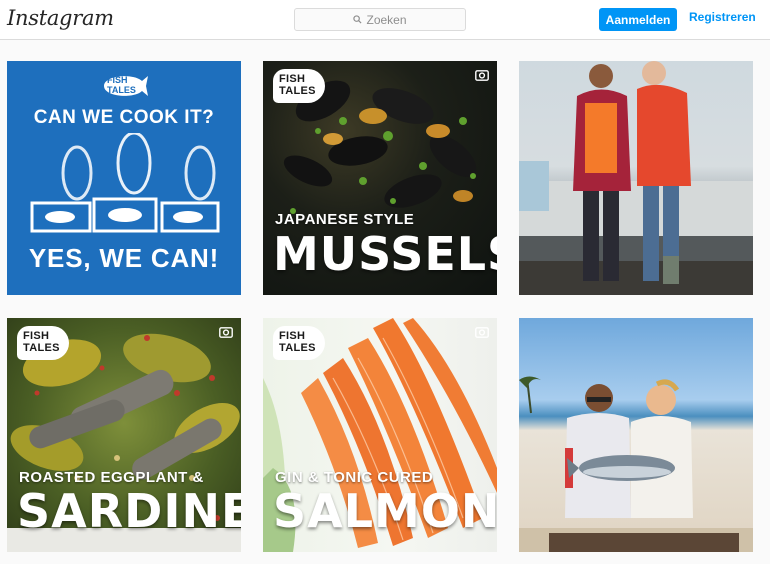 This screenshot has height=564, width=770. I want to click on post-headline: CAN WE COOK IT?, so click(124, 117).